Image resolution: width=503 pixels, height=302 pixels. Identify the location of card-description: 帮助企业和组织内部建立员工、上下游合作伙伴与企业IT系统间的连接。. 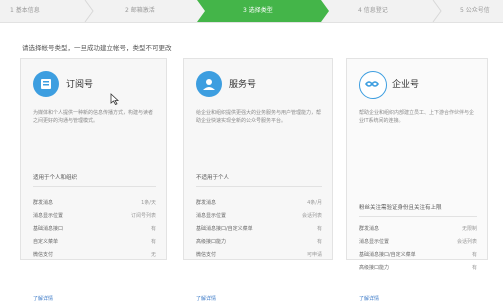
(417, 117).